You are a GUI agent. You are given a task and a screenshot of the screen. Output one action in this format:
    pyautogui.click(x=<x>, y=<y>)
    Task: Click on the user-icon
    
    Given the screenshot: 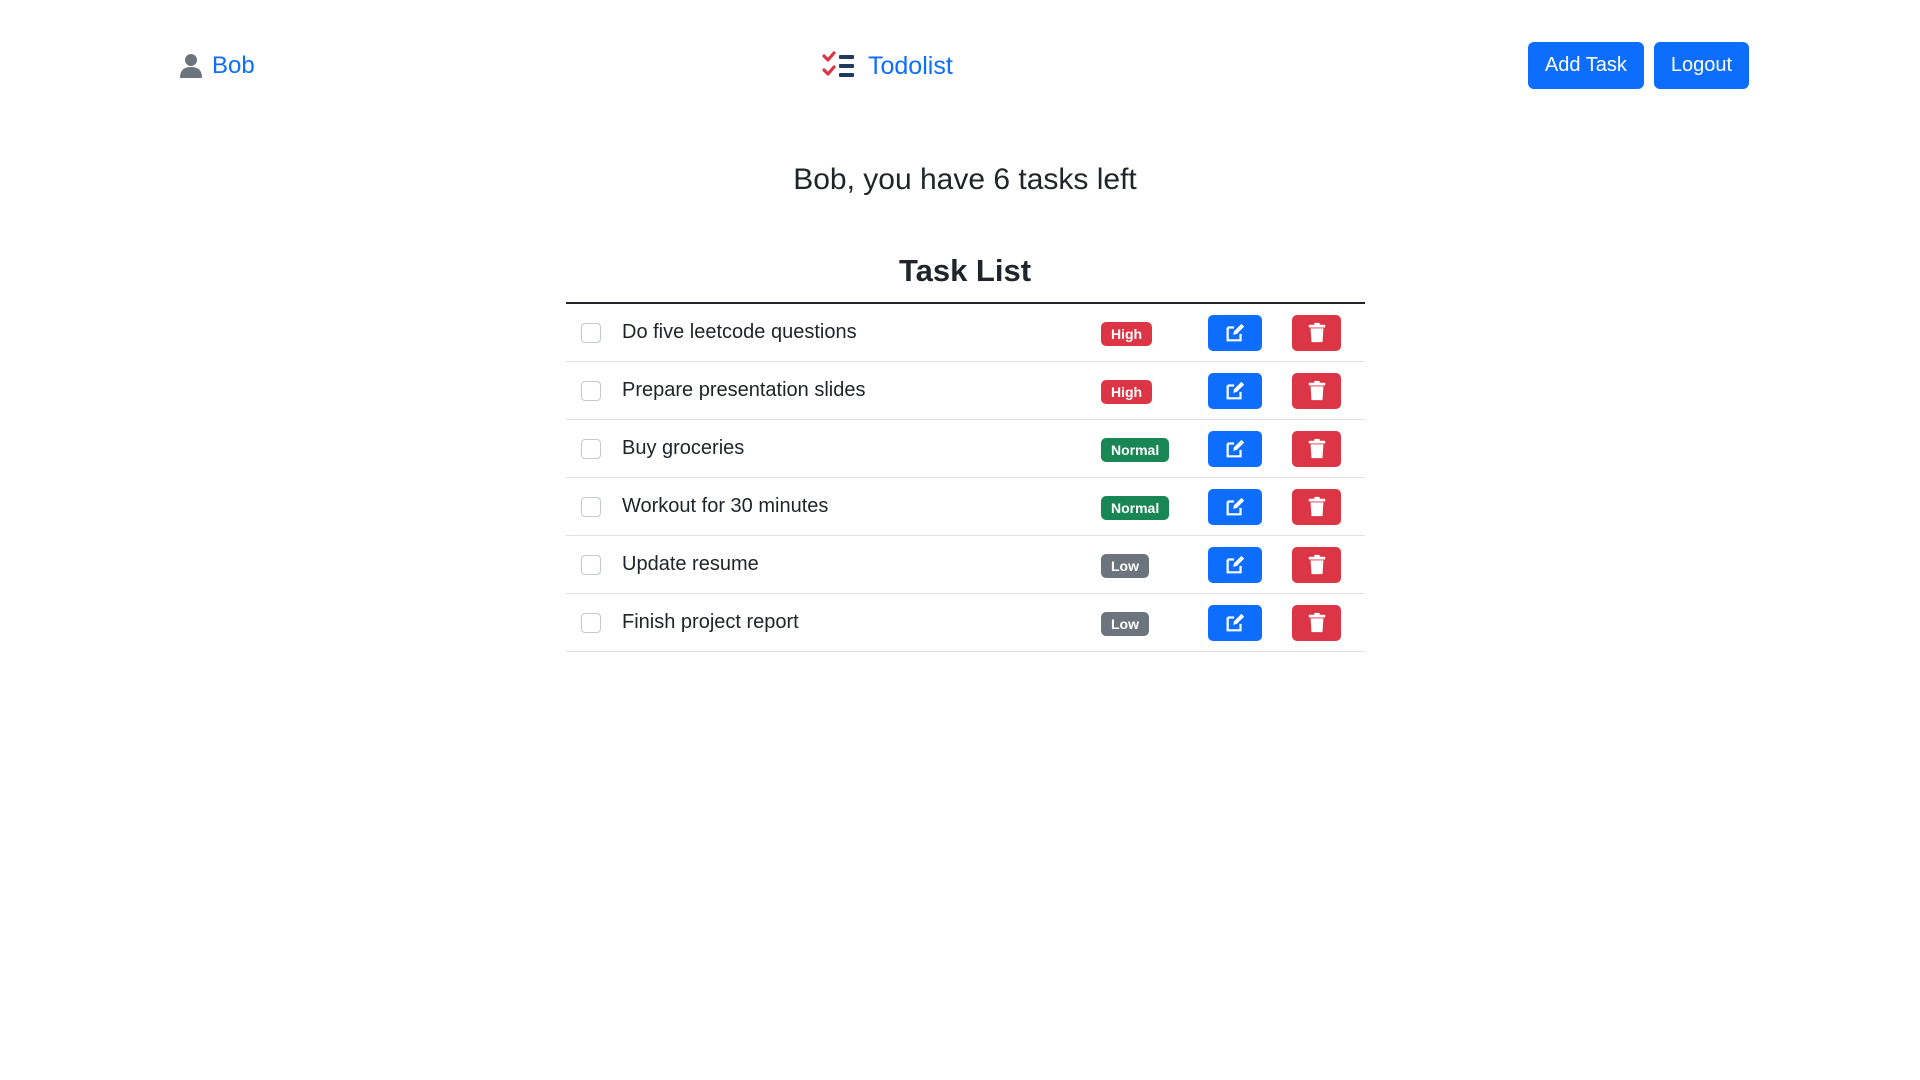 What is the action you would take?
    pyautogui.click(x=191, y=66)
    